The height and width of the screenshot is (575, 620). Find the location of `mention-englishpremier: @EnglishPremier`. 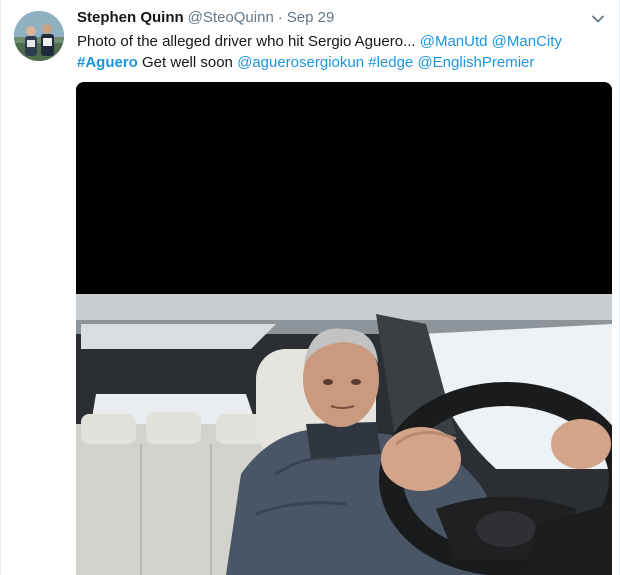

mention-englishpremier: @EnglishPremier is located at coordinates (475, 62).